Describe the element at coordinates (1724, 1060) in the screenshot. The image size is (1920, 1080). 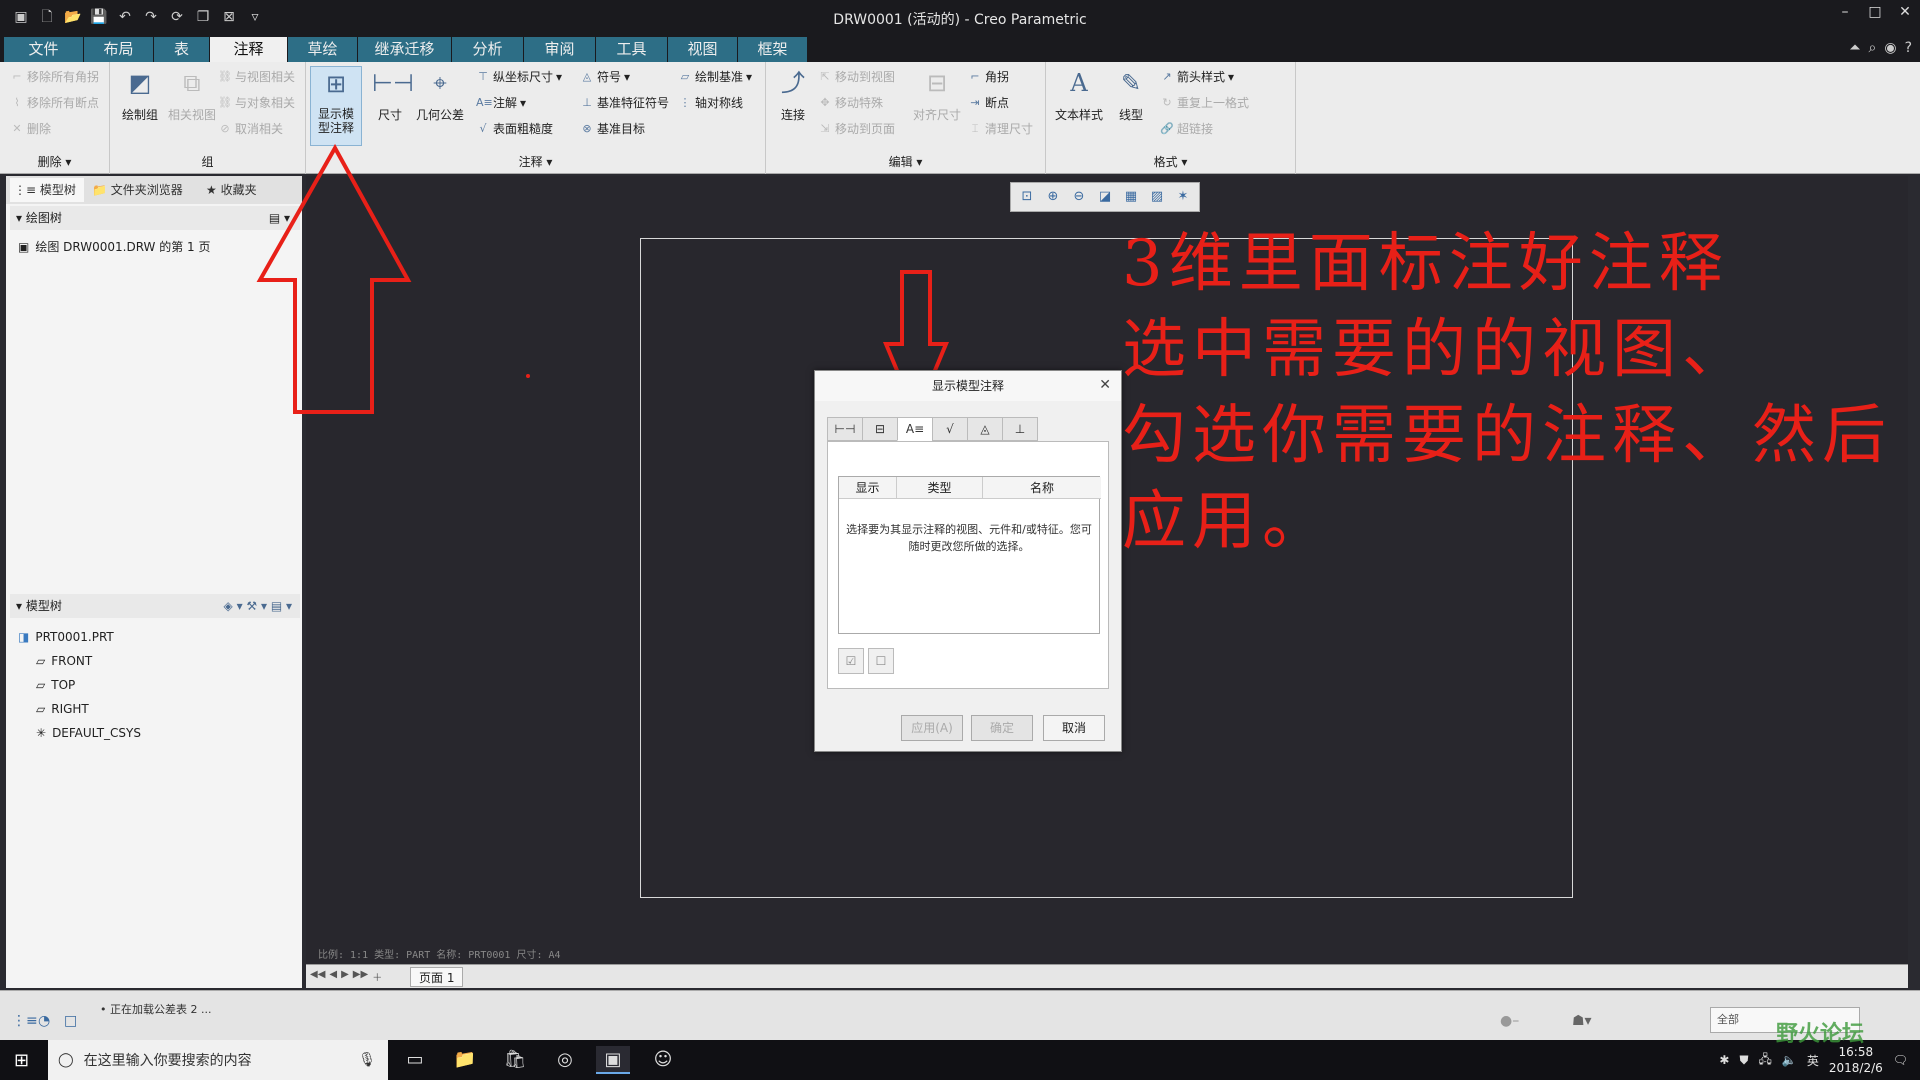
I see `bluetooth-icon: ✱` at that location.